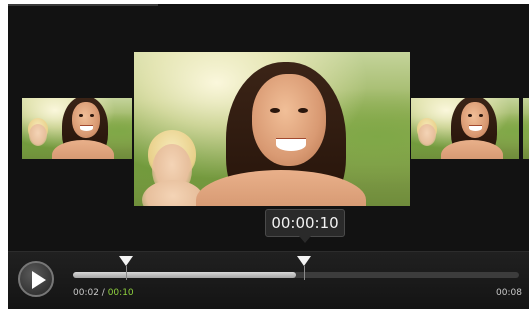 This screenshot has height=309, width=529. I want to click on thumbnail-right, so click(470, 128).